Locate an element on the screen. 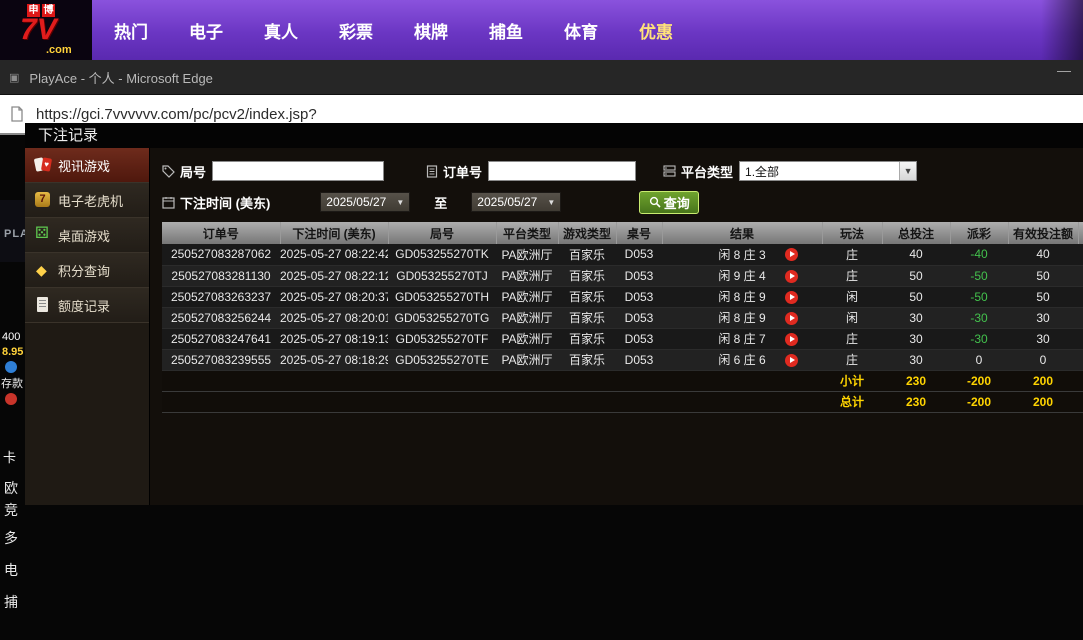  nav-item-7: 体育 is located at coordinates (581, 30).